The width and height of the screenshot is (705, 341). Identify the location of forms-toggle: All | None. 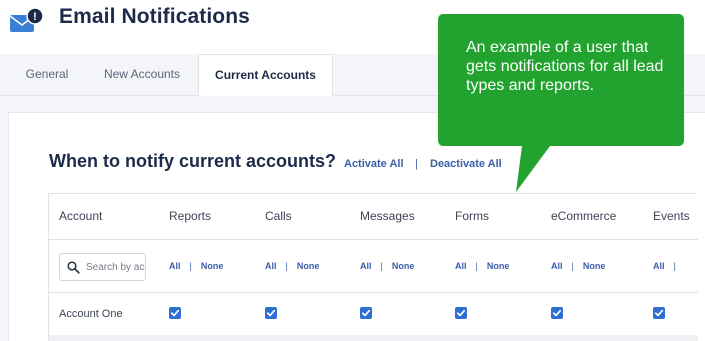
(482, 266).